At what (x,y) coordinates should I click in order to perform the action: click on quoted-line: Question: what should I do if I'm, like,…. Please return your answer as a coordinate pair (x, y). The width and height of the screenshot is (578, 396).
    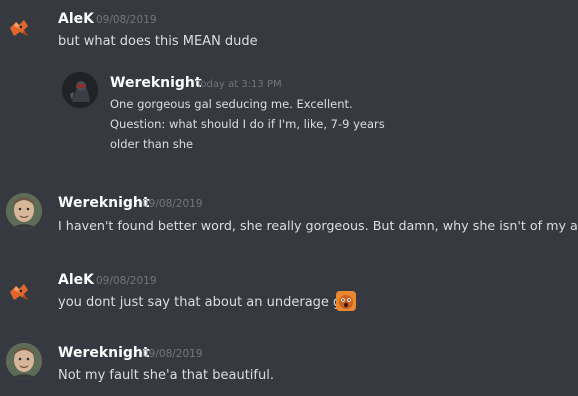
    Looking at the image, I should click on (247, 124).